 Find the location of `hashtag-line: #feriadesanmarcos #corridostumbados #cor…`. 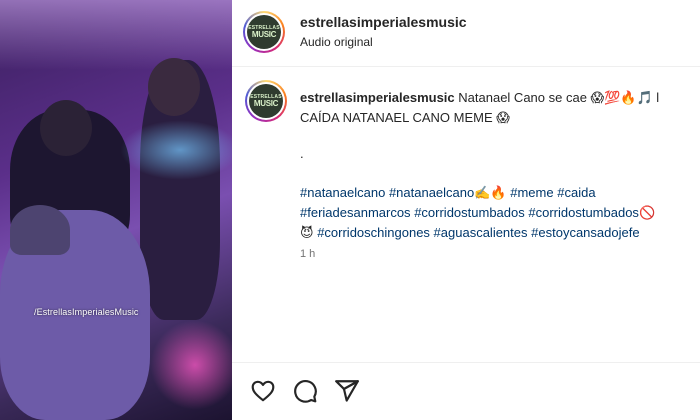

hashtag-line: #feriadesanmarcos #corridostumbados #cor… is located at coordinates (500, 213).